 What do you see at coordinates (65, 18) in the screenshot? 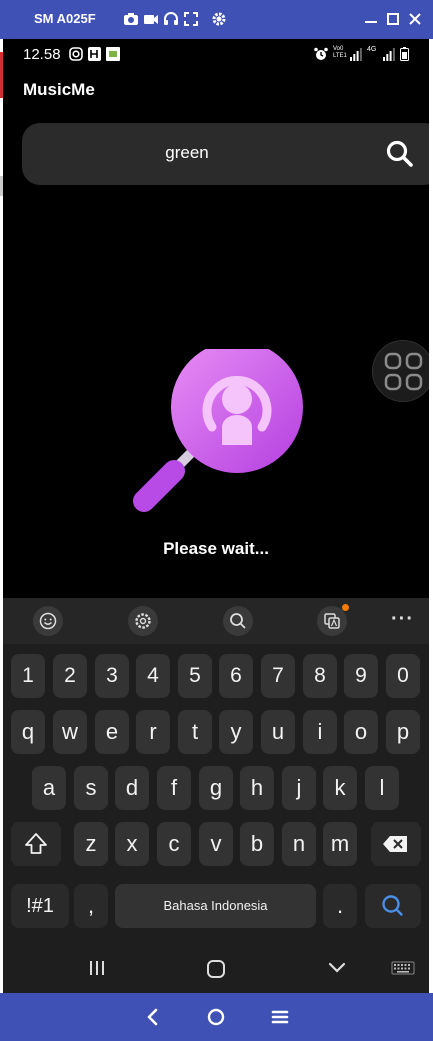
I see `device-name: SM A025F` at bounding box center [65, 18].